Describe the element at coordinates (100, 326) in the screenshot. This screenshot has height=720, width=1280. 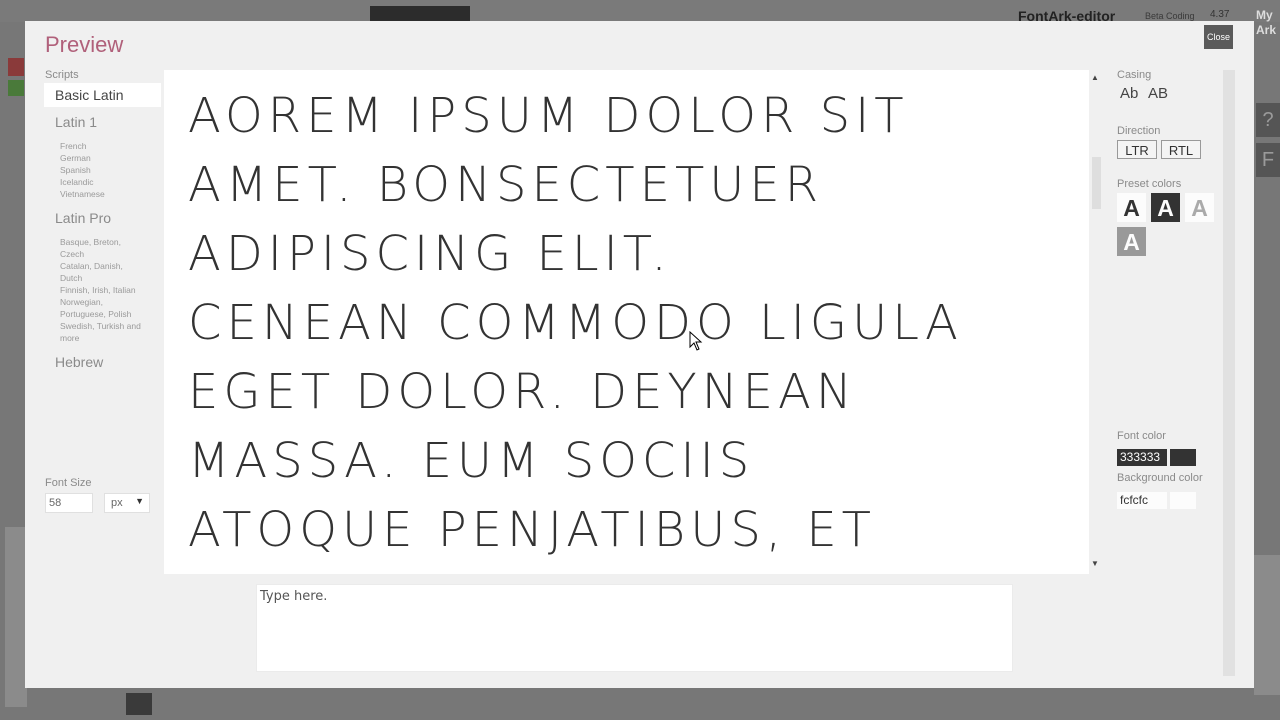
I see `language-item: Swedish, Turkish and` at that location.